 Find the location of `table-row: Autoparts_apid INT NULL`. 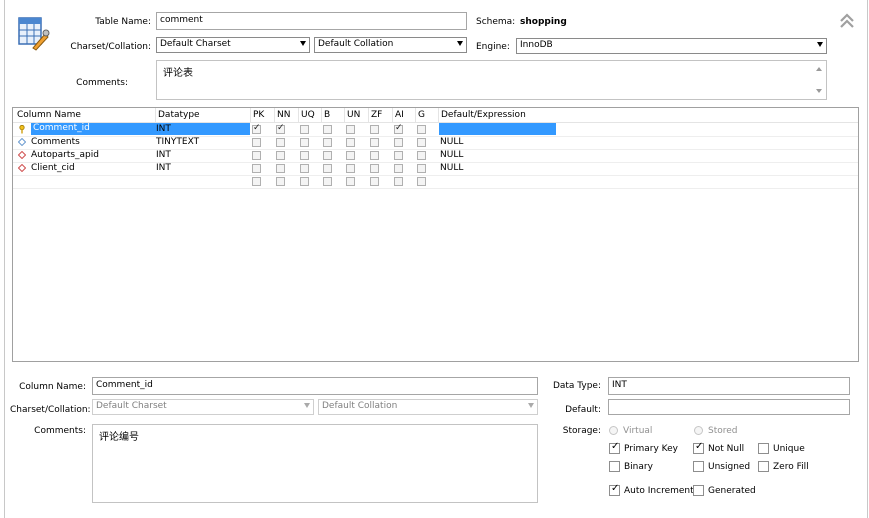

table-row: Autoparts_apid INT NULL is located at coordinates (435, 156).